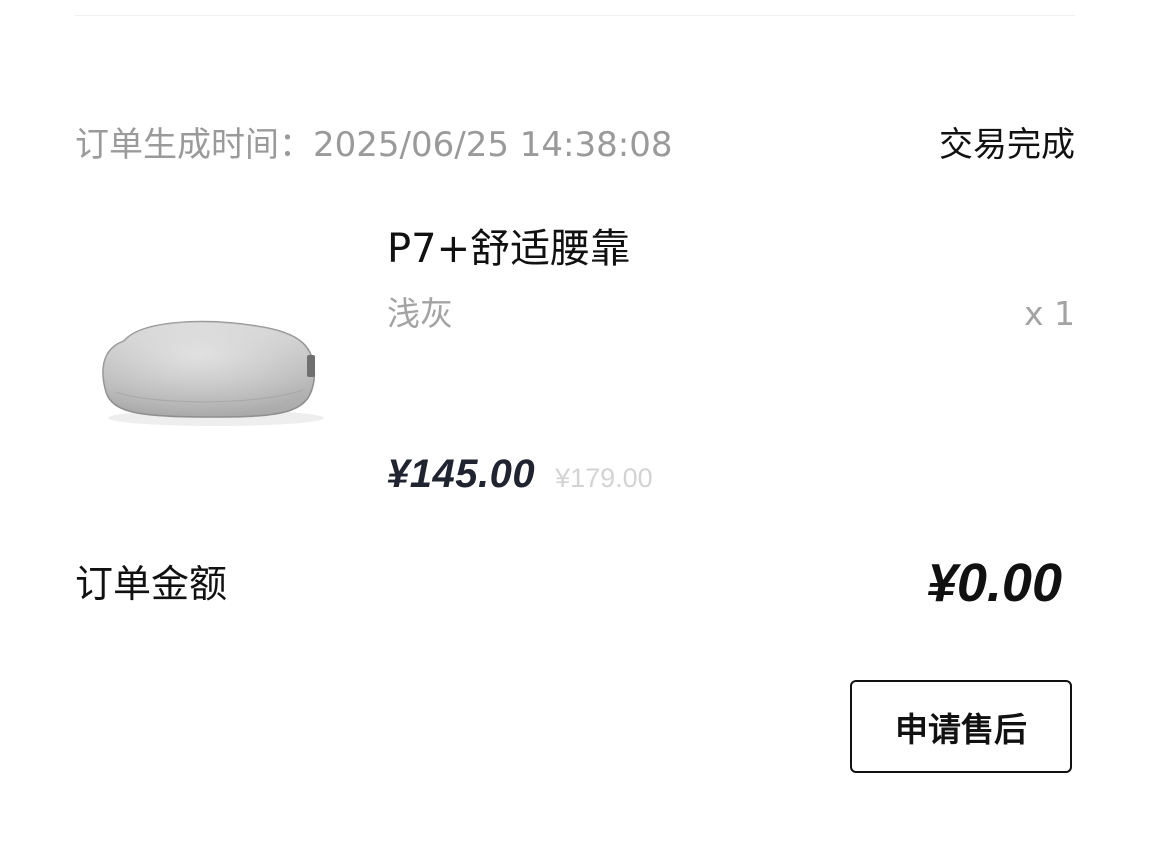  I want to click on original-price: ¥179.00, so click(604, 478).